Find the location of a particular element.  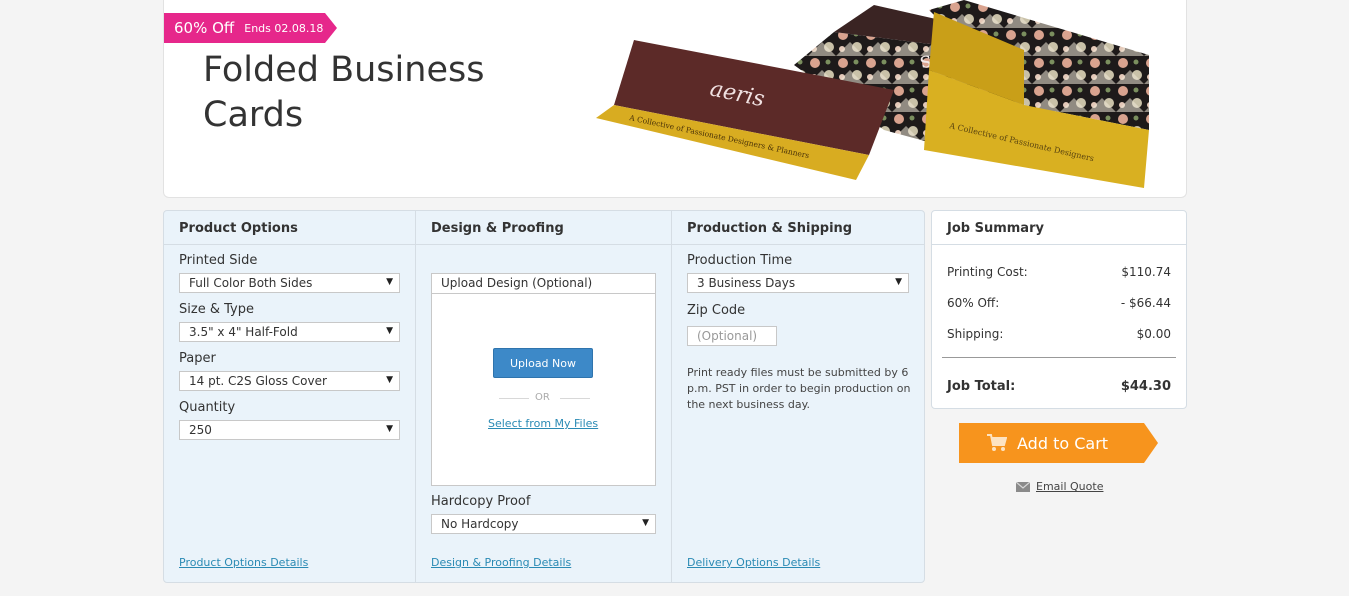

job-total-value: $44.30 is located at coordinates (1145, 386).